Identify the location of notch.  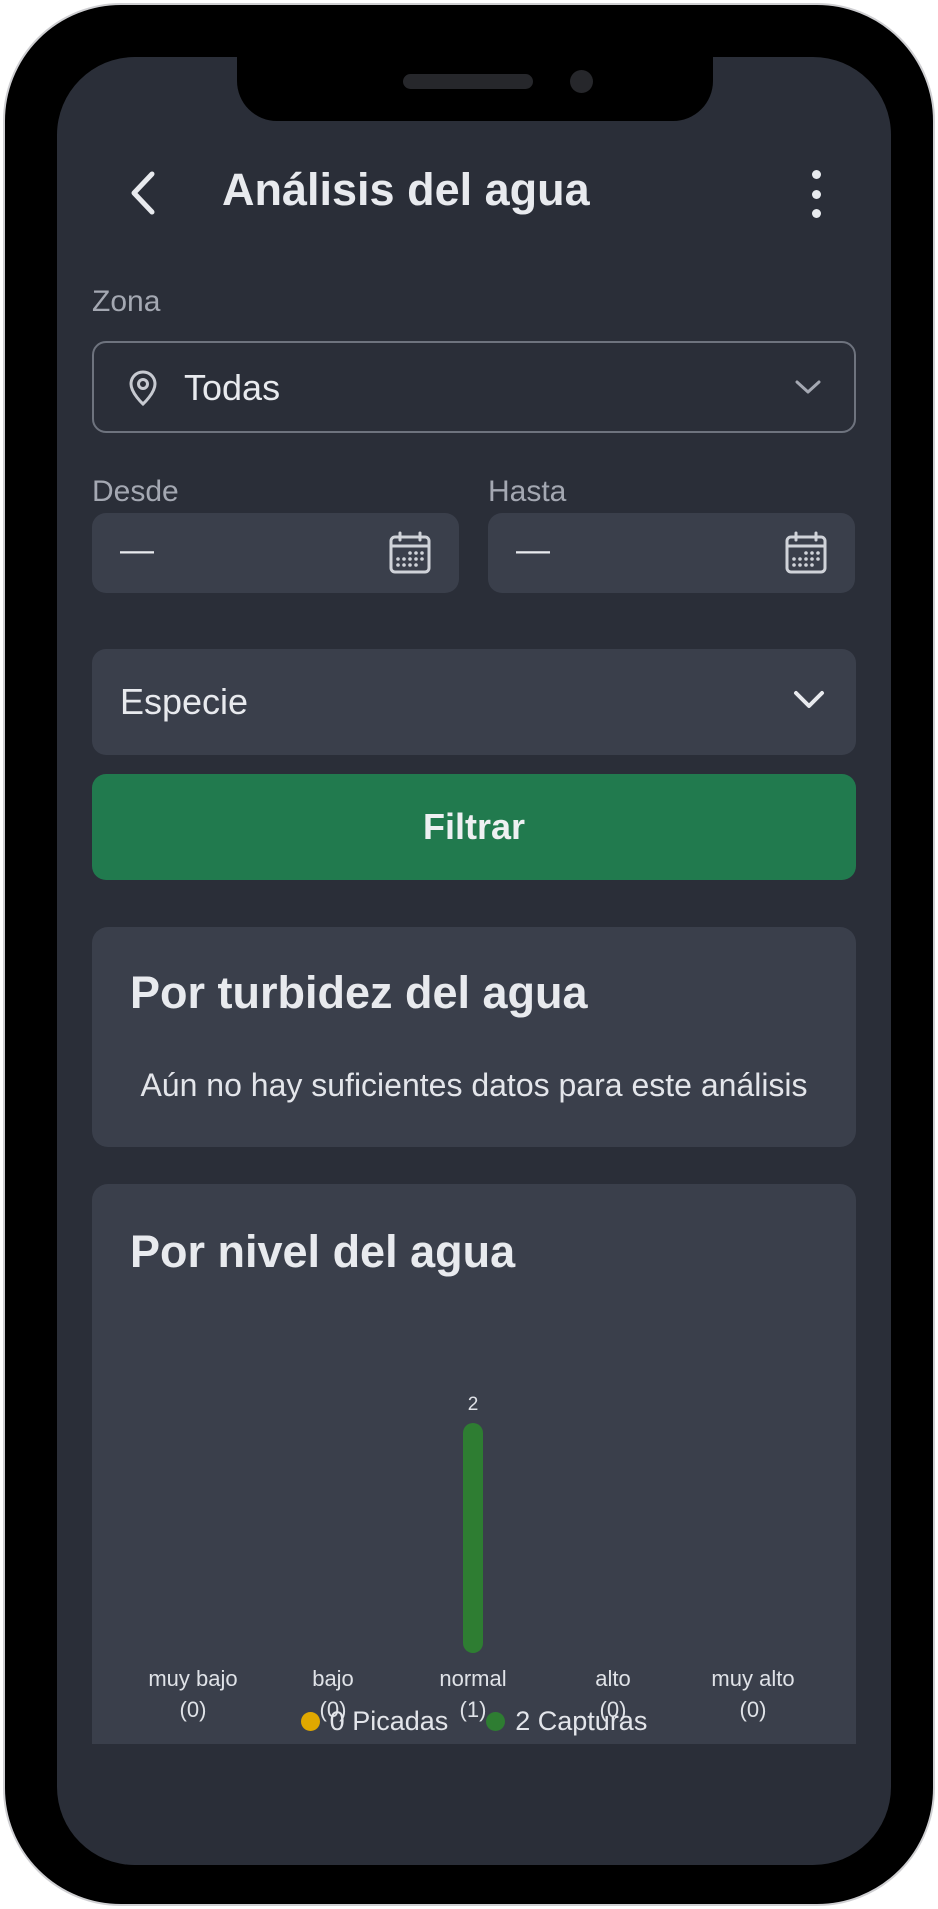
(475, 89).